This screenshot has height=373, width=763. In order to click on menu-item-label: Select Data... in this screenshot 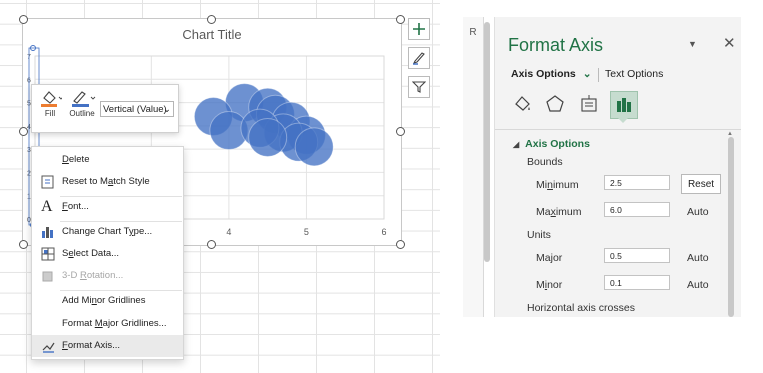, I will do `click(91, 253)`.